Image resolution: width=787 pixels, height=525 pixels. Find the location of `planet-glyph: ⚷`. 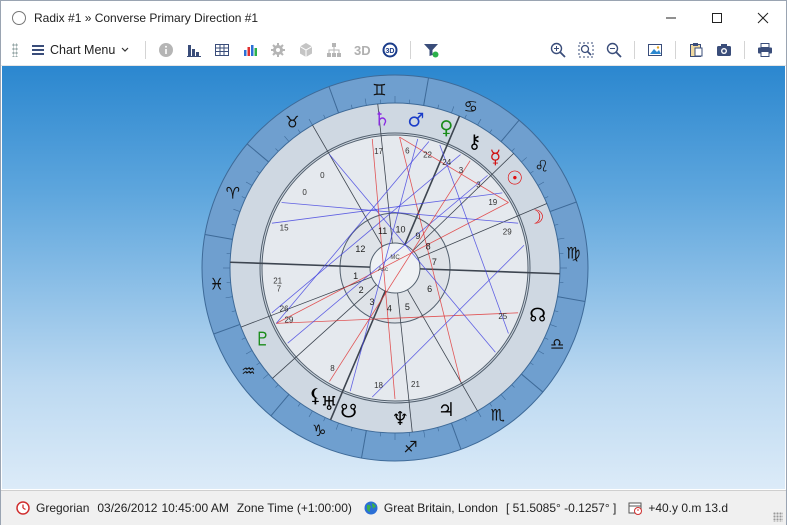

planet-glyph: ⚷ is located at coordinates (475, 142).